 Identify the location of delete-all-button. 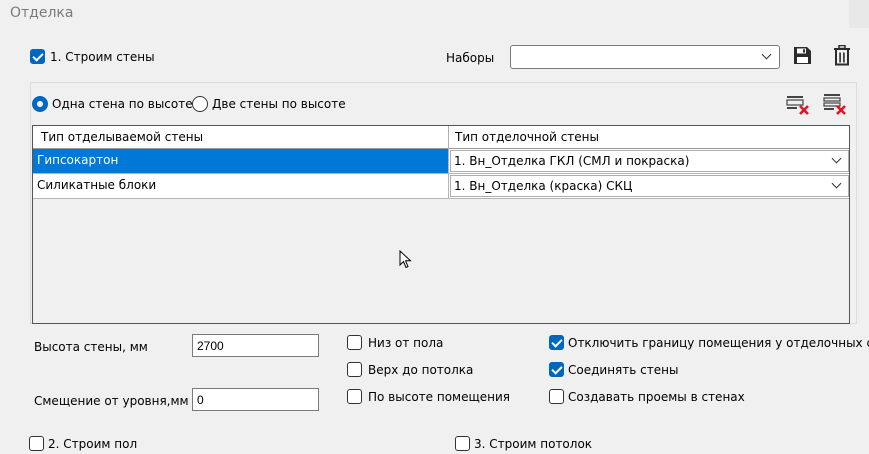
(835, 105).